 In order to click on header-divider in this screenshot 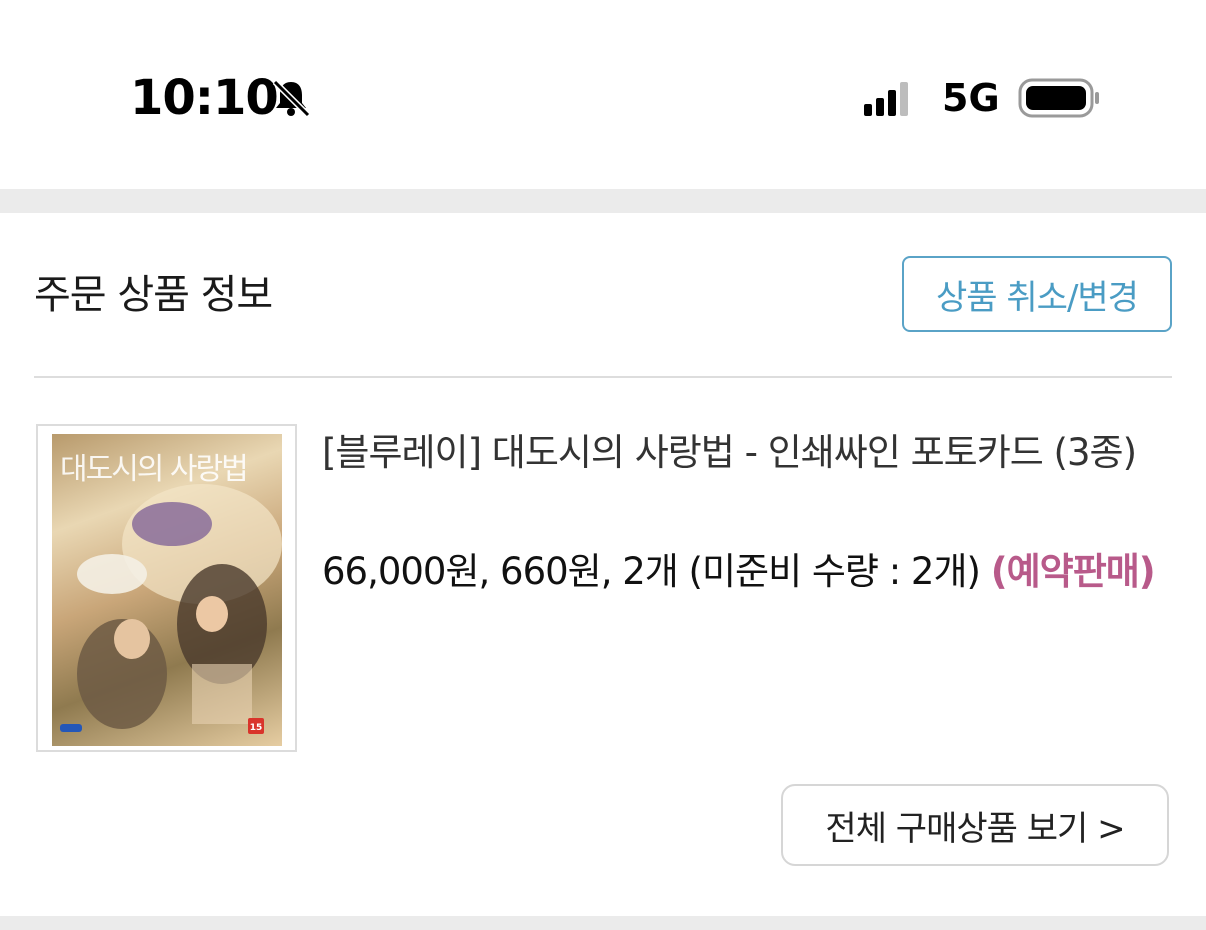, I will do `click(603, 377)`.